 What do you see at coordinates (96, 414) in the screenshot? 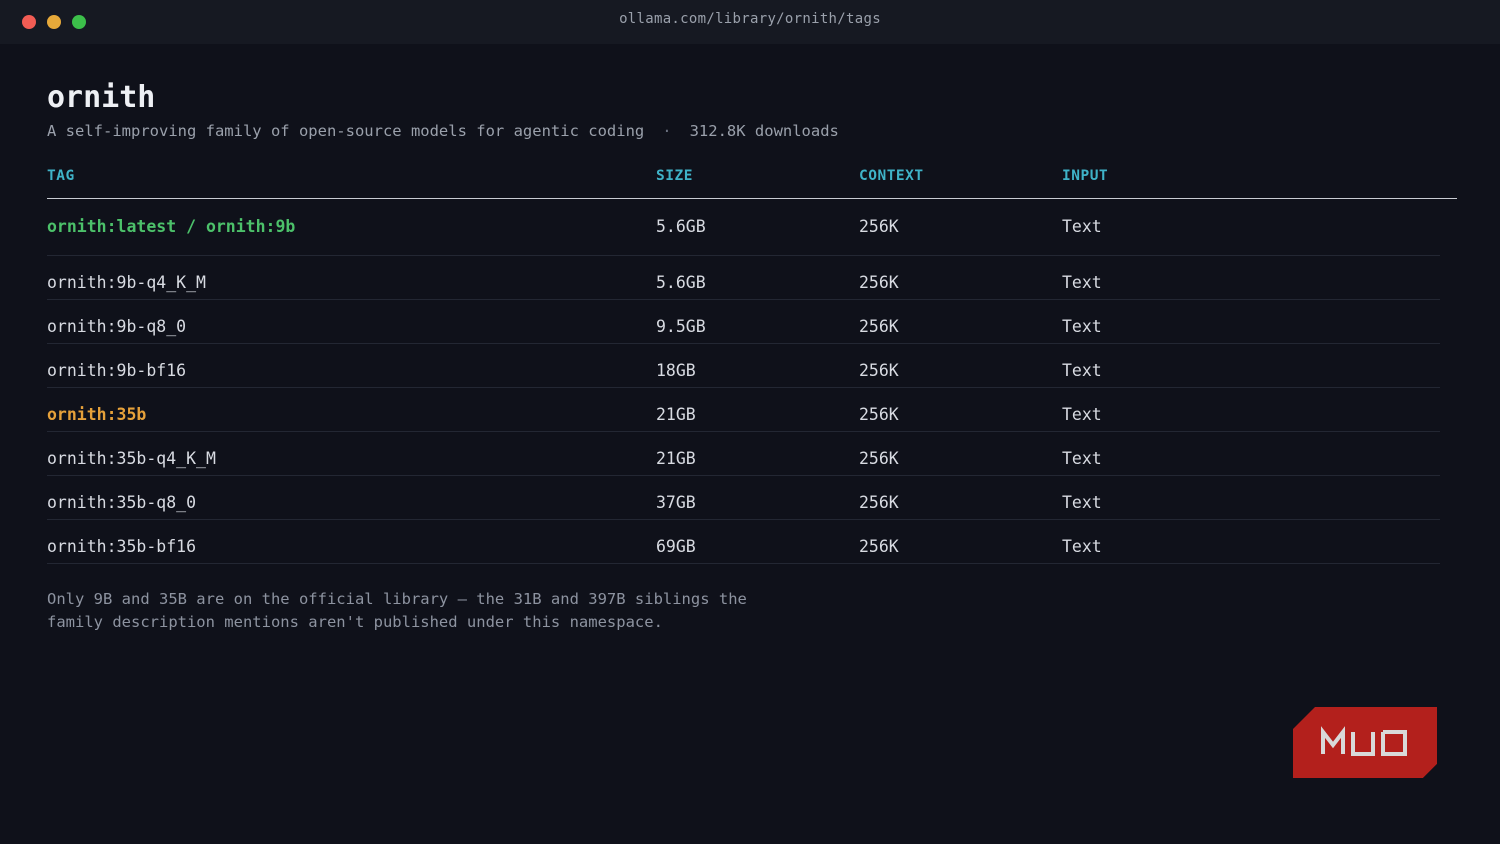
I see `tag-name: ornith:35b` at bounding box center [96, 414].